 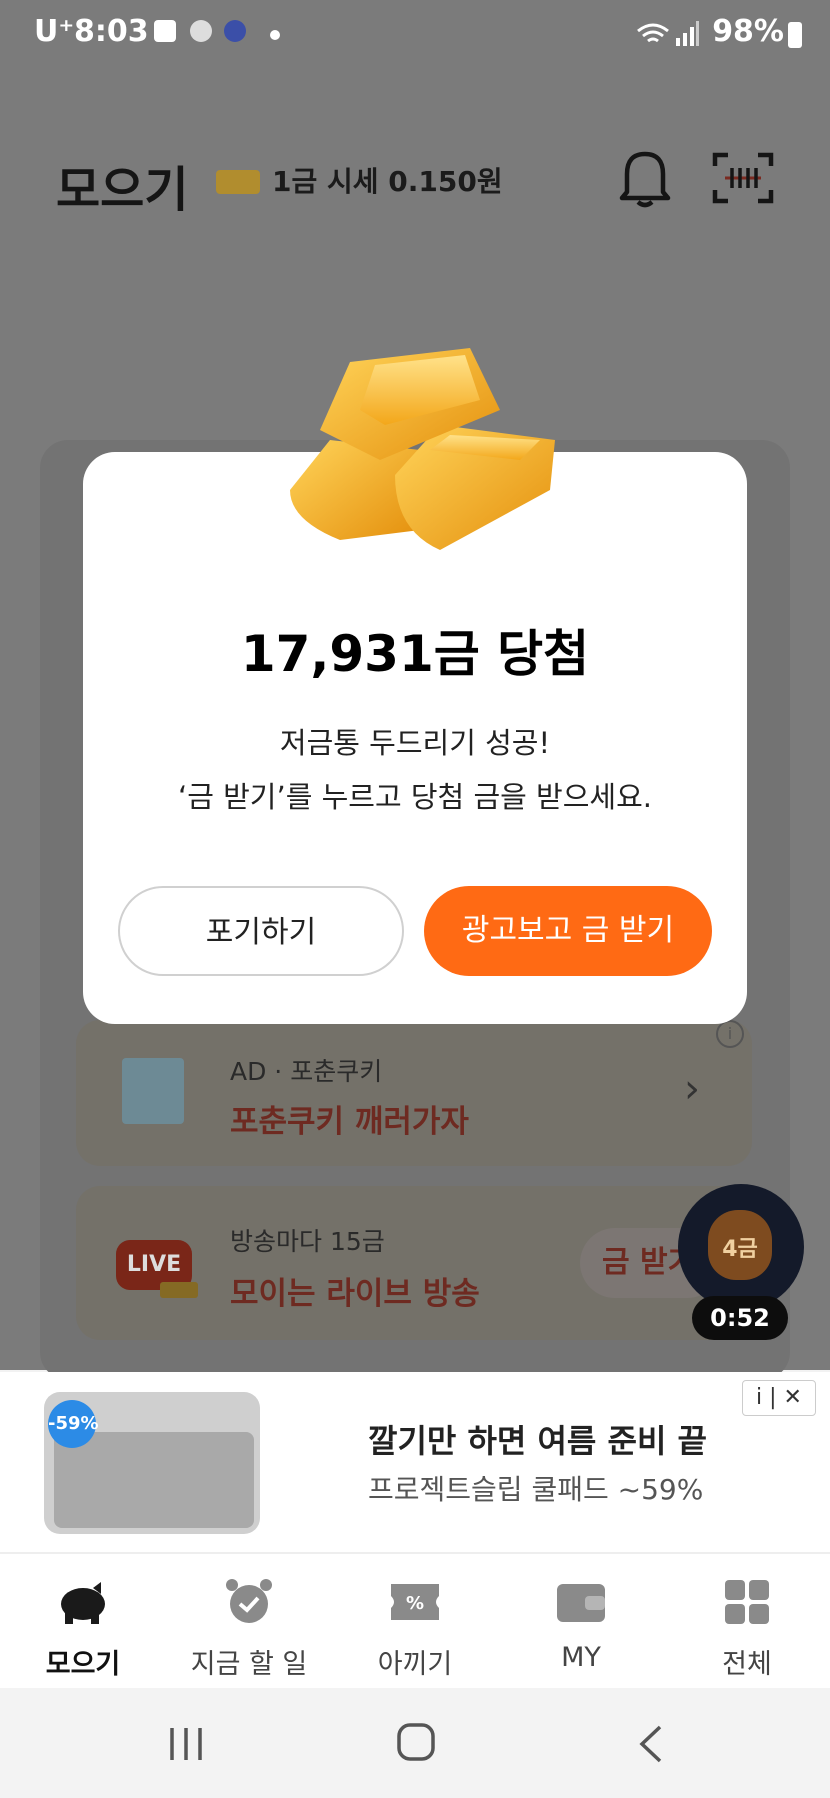 I want to click on nav-label: 아끼기, so click(x=415, y=1664).